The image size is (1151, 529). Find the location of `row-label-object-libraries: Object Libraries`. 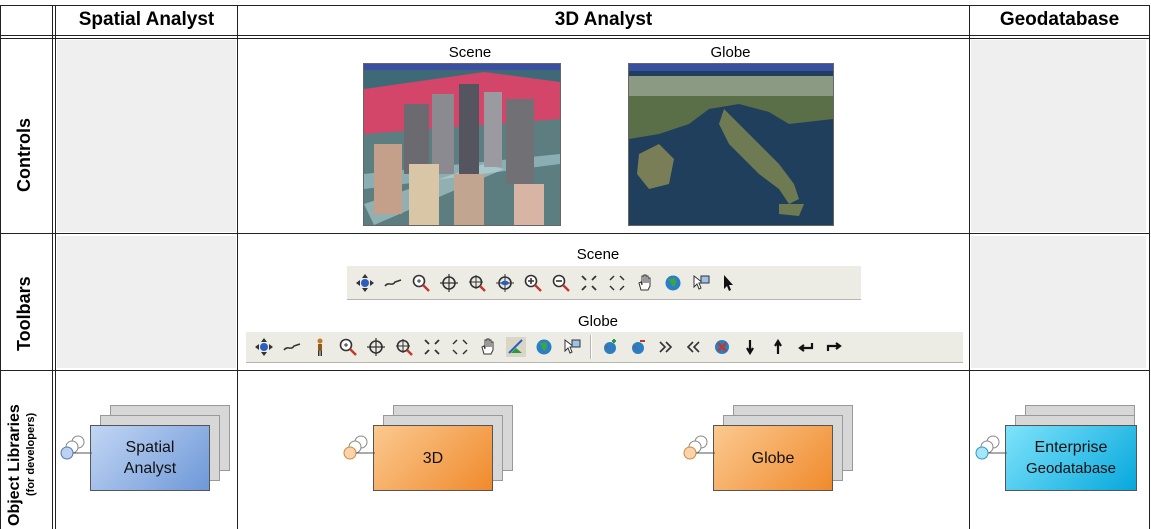

row-label-object-libraries: Object Libraries is located at coordinates (14, 465).